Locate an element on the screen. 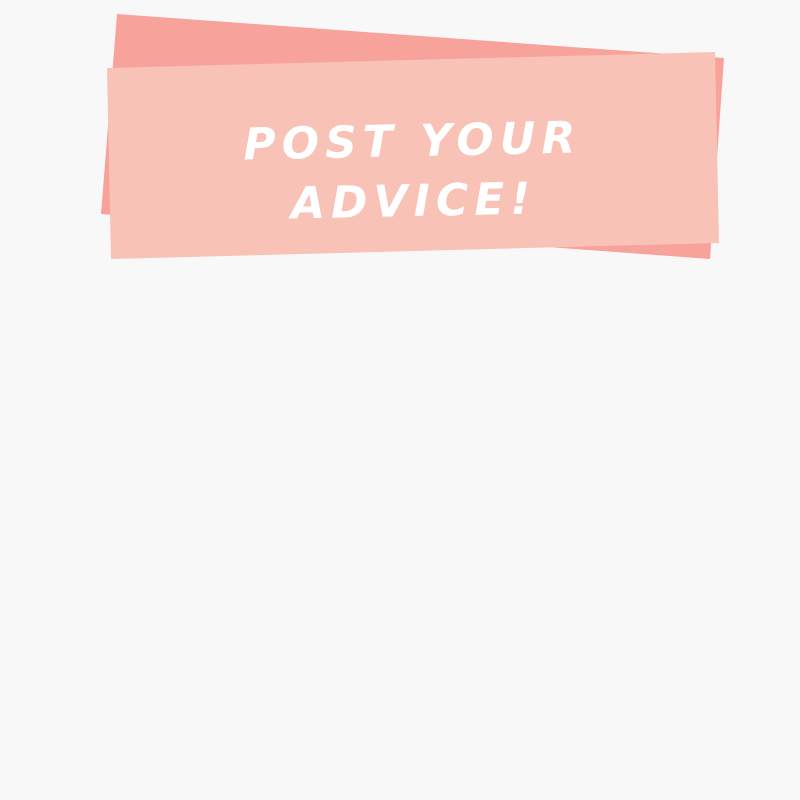 This screenshot has height=800, width=800. banner-heading: POST YOUR ADVICE! is located at coordinates (413, 172).